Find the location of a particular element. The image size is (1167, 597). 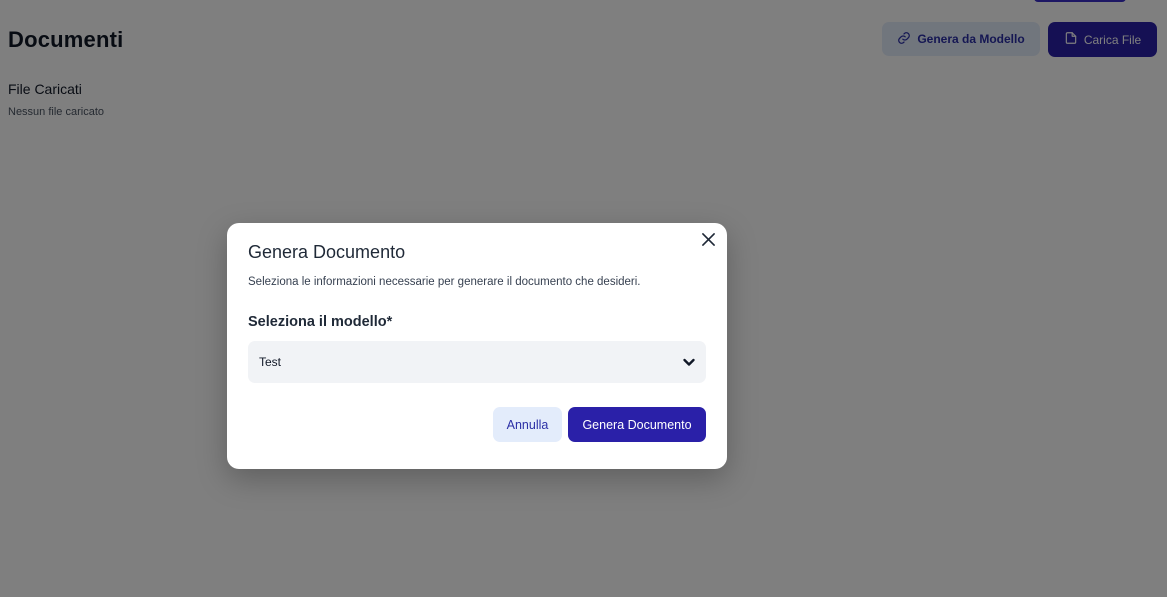

template-select-value: Test is located at coordinates (270, 362).